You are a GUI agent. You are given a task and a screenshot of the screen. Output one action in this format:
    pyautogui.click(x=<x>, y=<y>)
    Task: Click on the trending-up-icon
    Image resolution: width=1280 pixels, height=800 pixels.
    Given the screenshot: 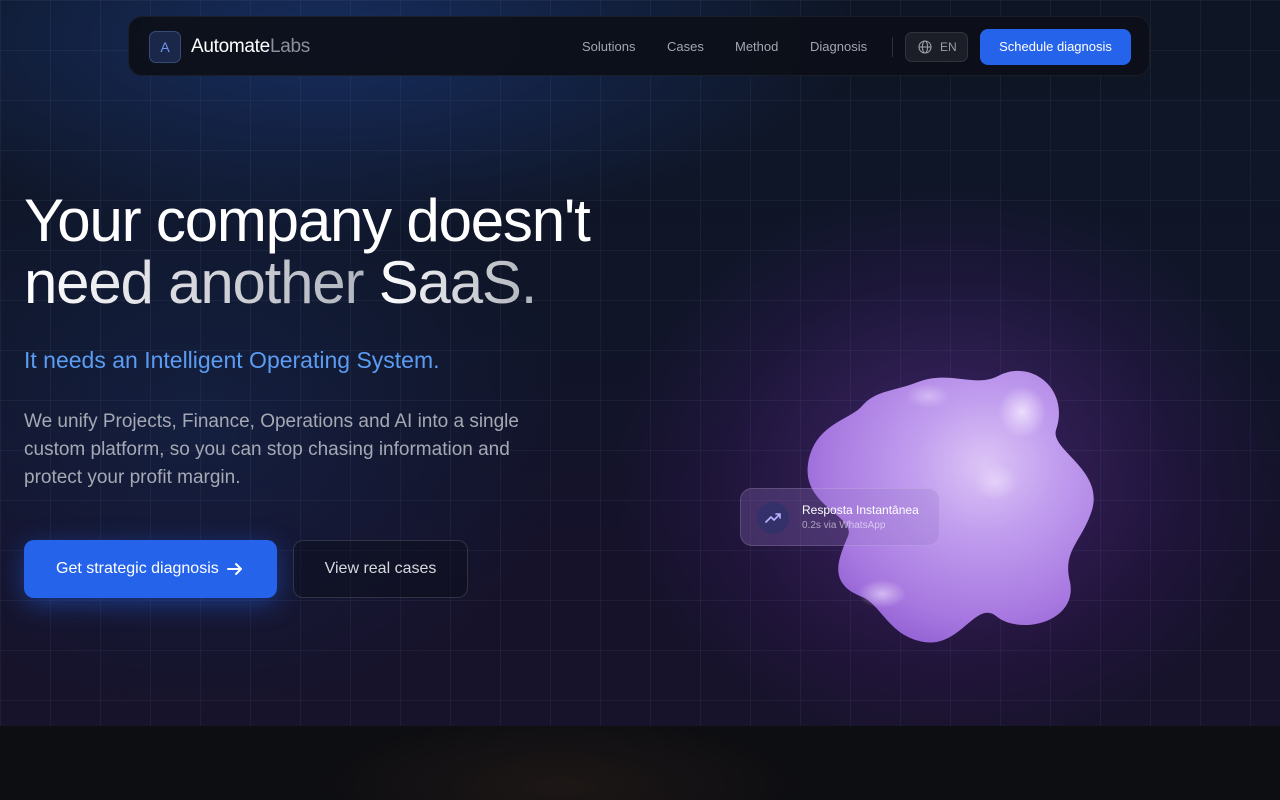 What is the action you would take?
    pyautogui.click(x=773, y=518)
    